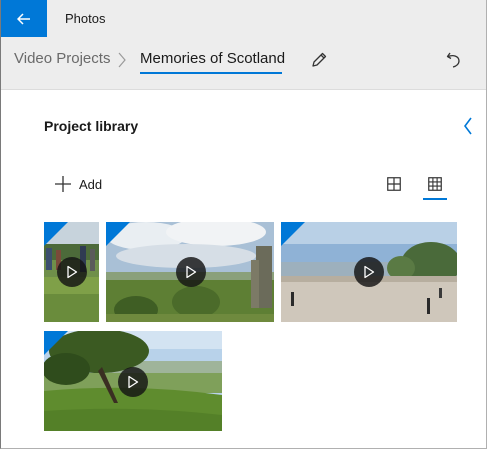 Image resolution: width=487 pixels, height=449 pixels. I want to click on large-thumbnails-button, so click(394, 184).